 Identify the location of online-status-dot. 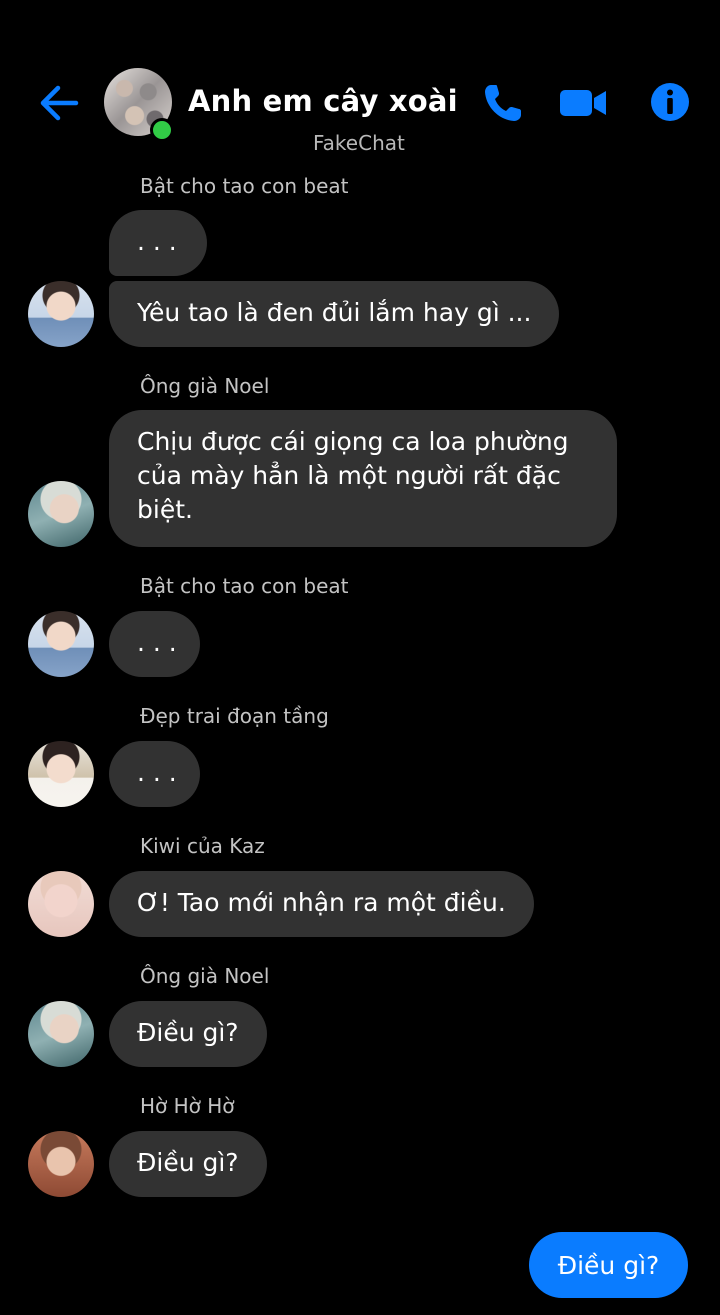
(162, 130).